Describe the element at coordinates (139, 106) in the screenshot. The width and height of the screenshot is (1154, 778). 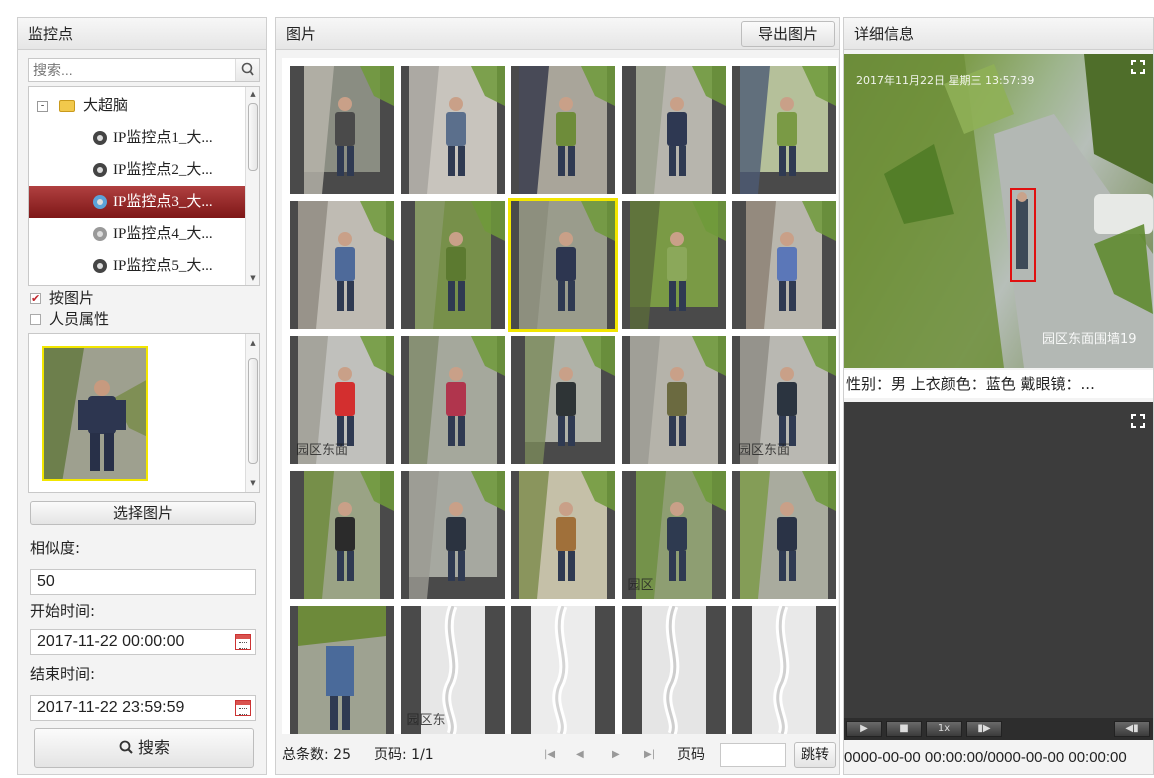
I see `tree-root: - 大超脑` at that location.